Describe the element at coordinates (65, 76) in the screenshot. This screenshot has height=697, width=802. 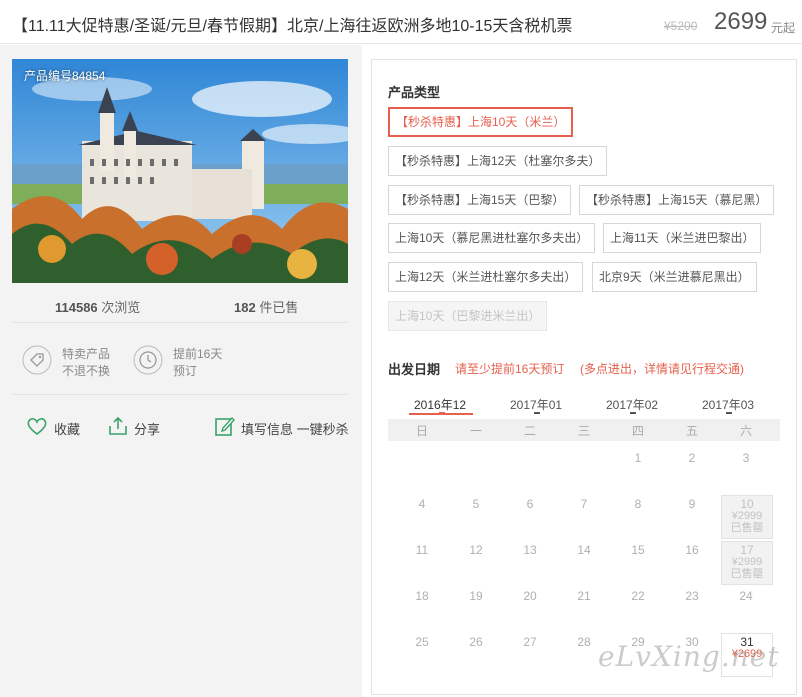
I see `product-number: 产品编号84854` at that location.